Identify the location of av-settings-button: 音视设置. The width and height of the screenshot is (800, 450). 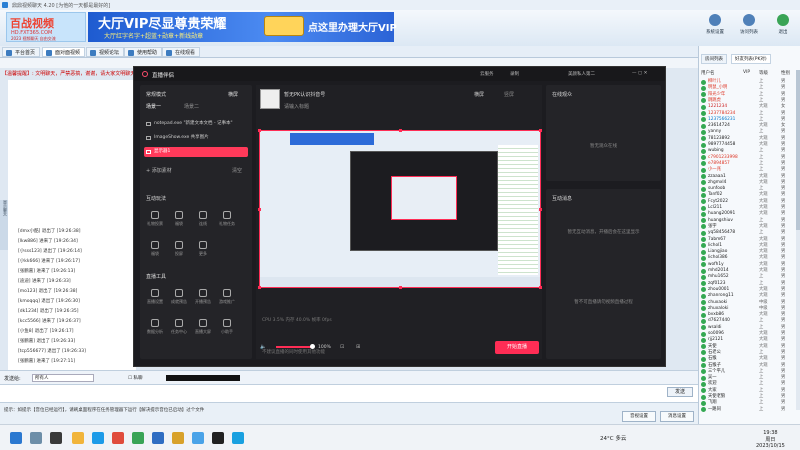
(639, 416).